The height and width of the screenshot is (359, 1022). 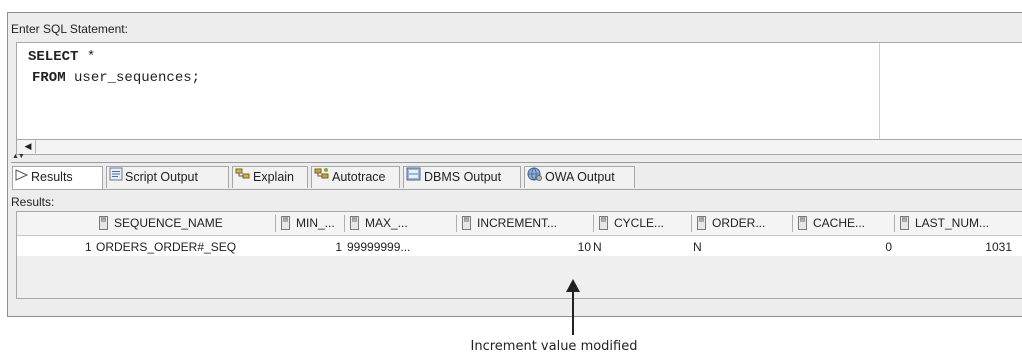 I want to click on dbms-output-icon, so click(x=414, y=177).